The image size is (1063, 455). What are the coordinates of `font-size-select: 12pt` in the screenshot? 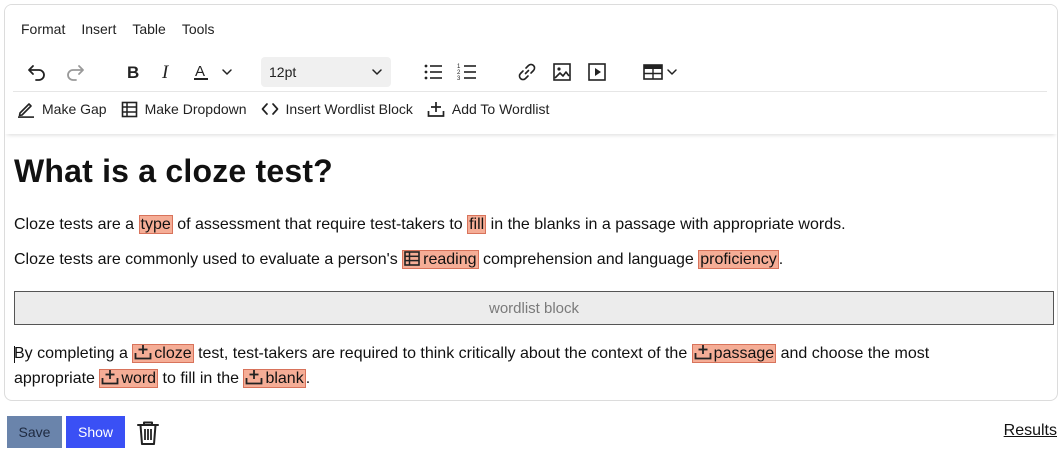 It's located at (326, 72).